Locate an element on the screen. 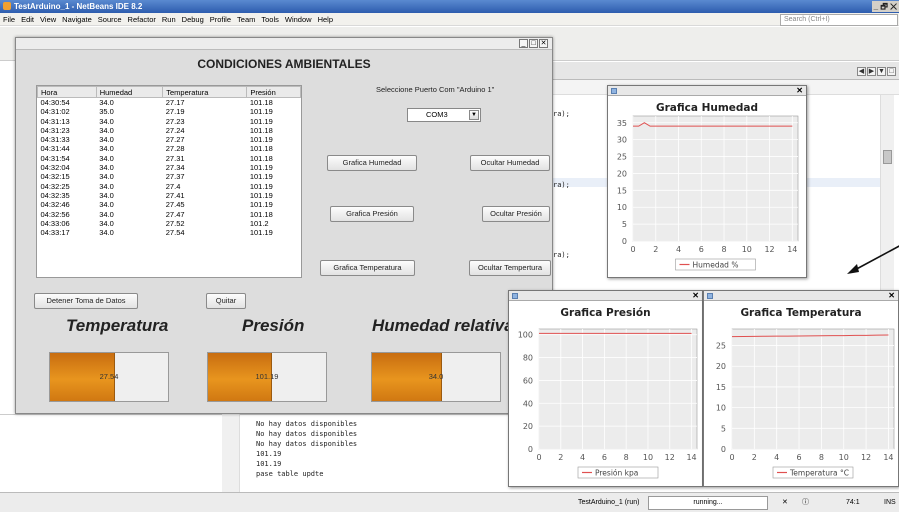 This screenshot has height=513, width=899. com-port-select: COM3 ▼ is located at coordinates (444, 115).